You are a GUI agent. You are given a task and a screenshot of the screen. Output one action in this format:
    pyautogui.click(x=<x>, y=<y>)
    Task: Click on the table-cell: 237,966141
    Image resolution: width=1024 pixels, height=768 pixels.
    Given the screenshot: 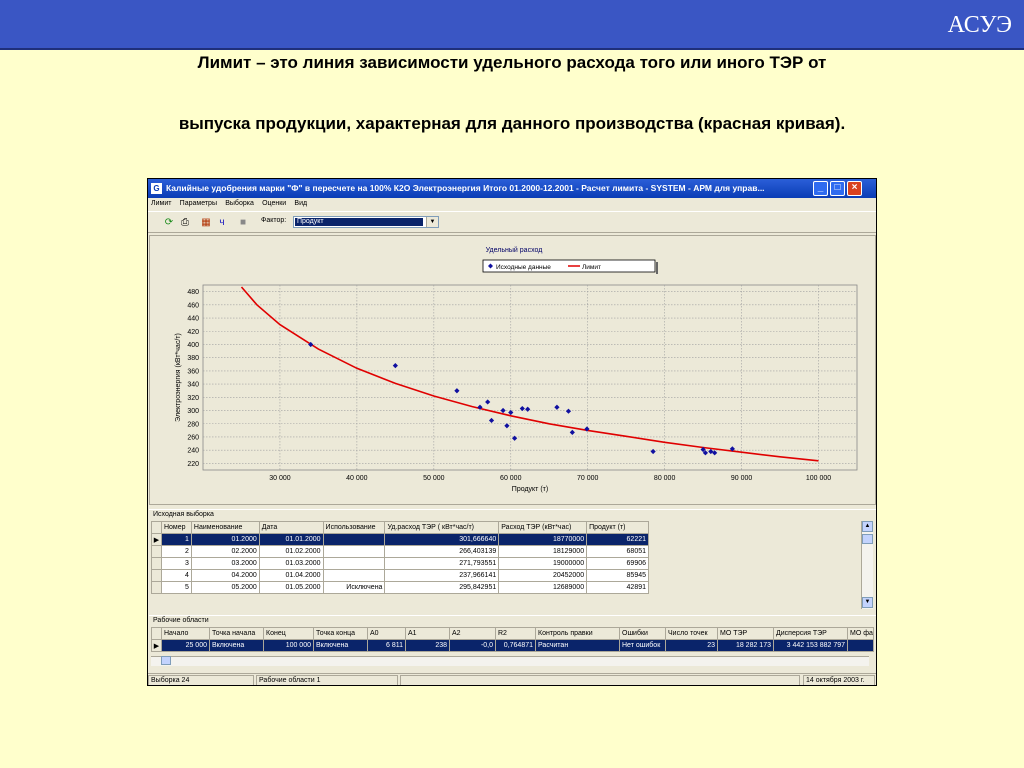 What is the action you would take?
    pyautogui.click(x=442, y=575)
    